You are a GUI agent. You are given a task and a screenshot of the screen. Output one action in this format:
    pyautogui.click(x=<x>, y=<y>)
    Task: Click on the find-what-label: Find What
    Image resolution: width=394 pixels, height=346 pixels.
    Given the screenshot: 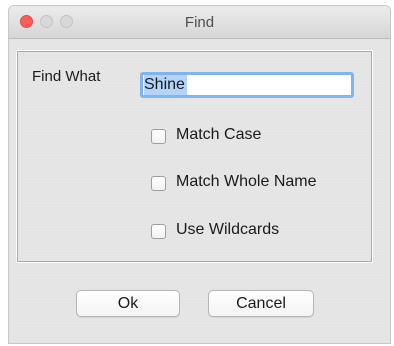 What is the action you would take?
    pyautogui.click(x=66, y=76)
    